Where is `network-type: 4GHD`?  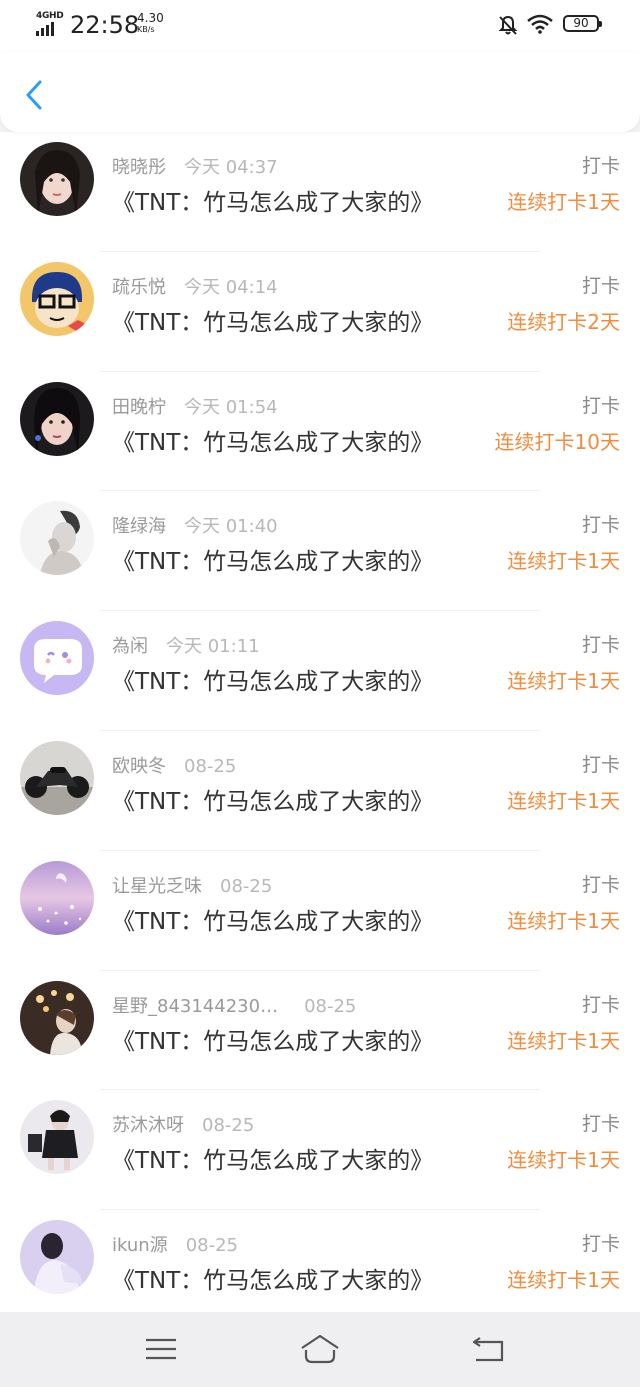
network-type: 4GHD is located at coordinates (50, 16).